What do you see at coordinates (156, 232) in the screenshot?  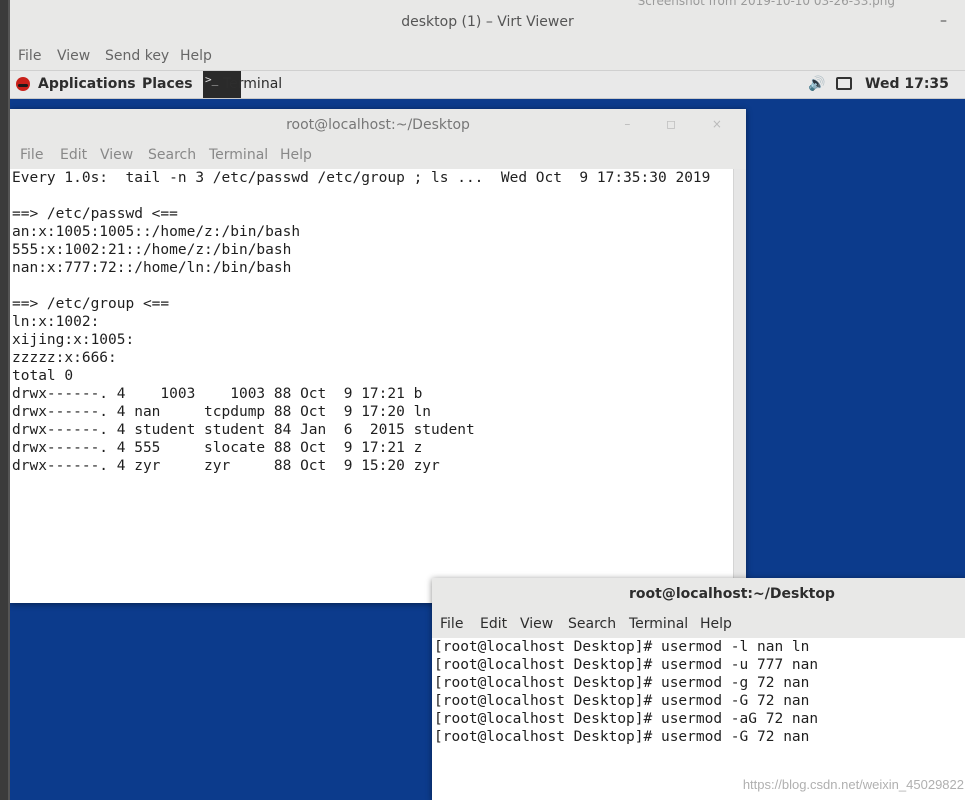 I see `terminal-line: an:x:1005:1005::/home/z:/bin/bash` at bounding box center [156, 232].